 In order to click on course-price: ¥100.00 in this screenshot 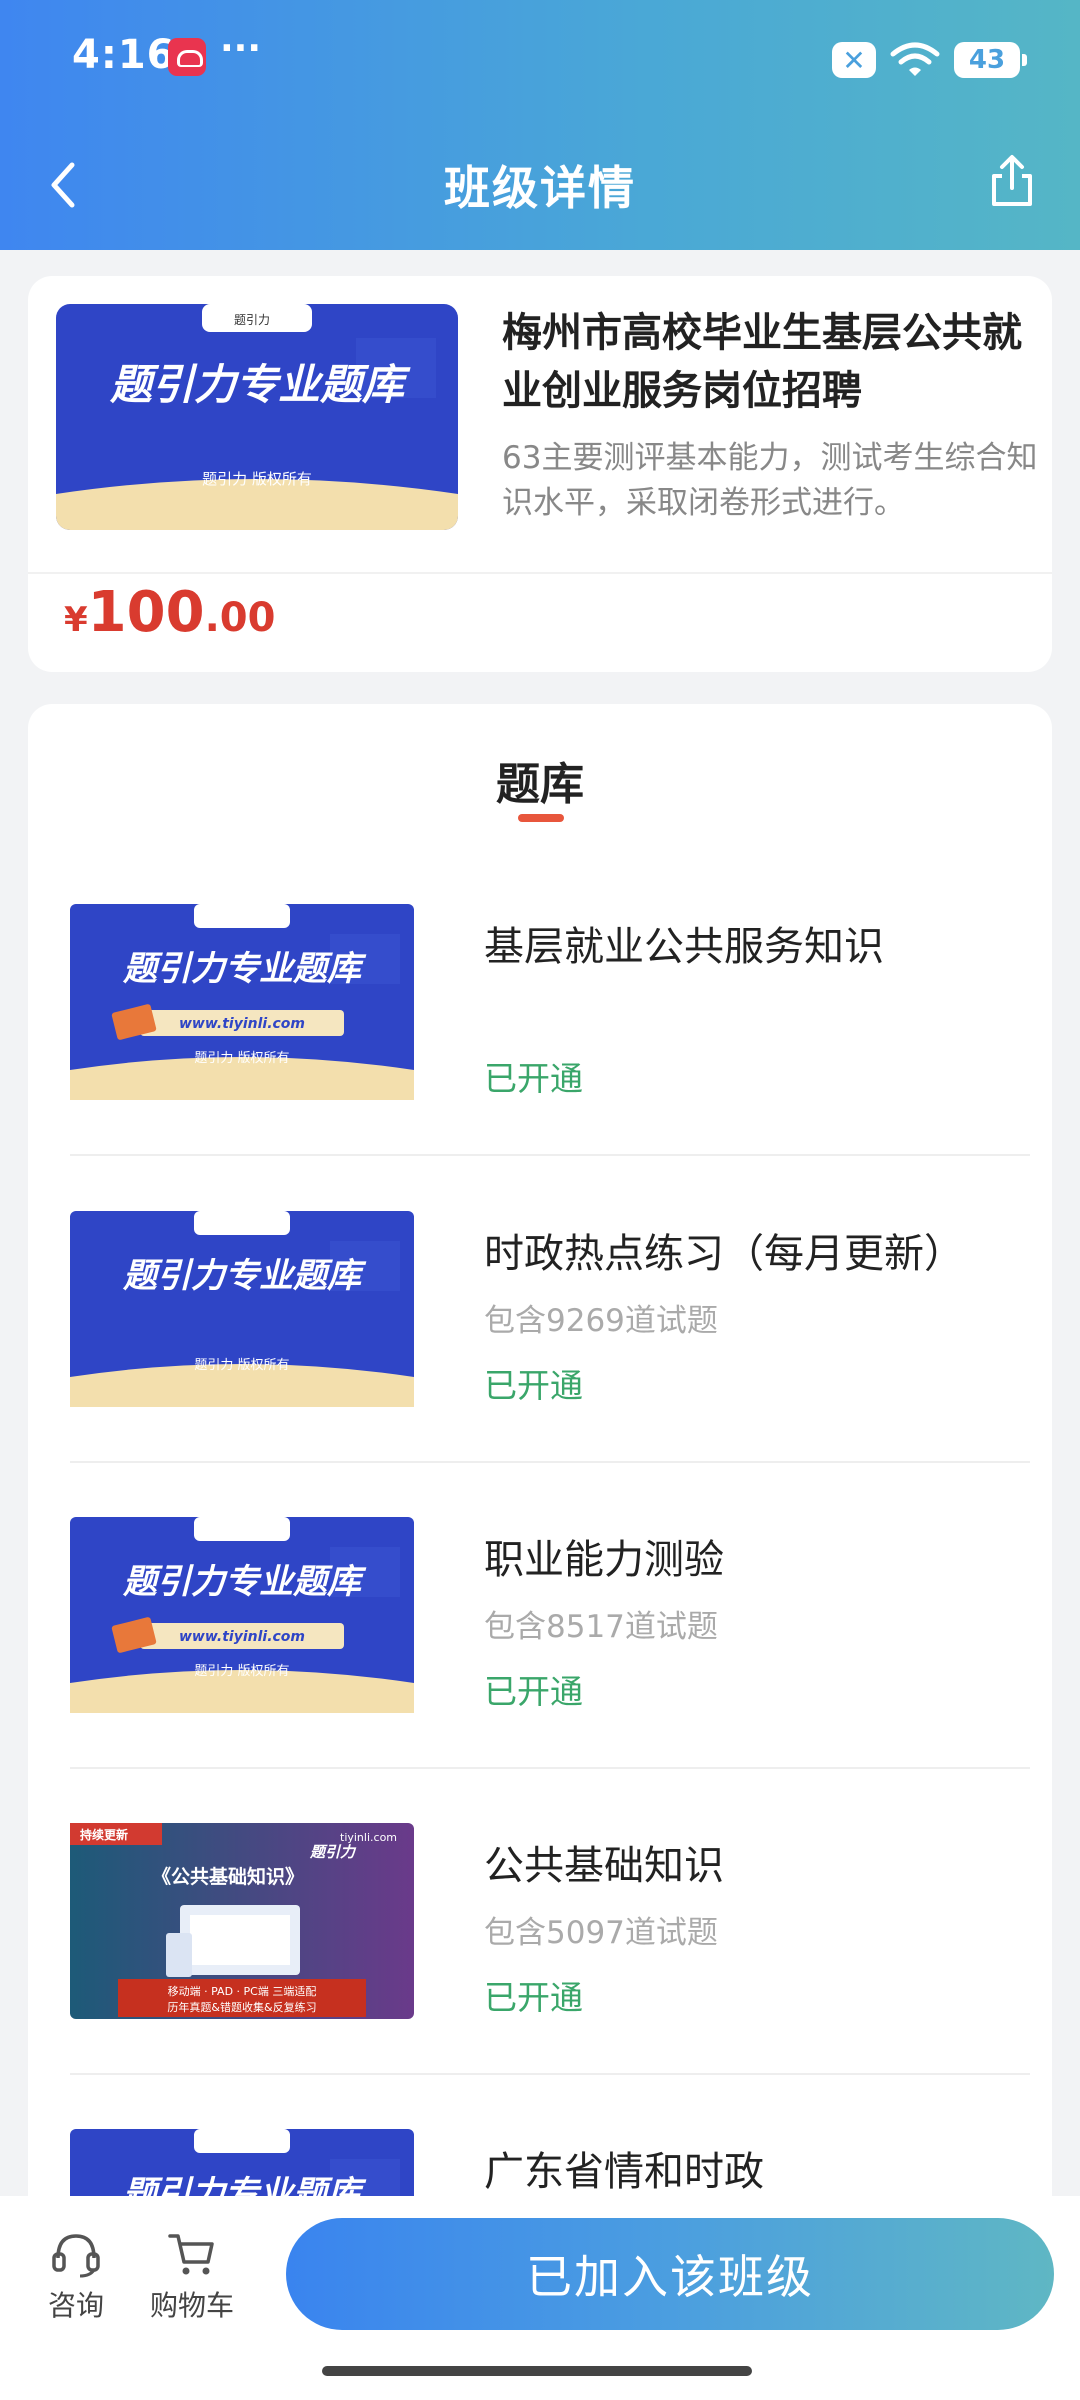, I will do `click(169, 612)`.